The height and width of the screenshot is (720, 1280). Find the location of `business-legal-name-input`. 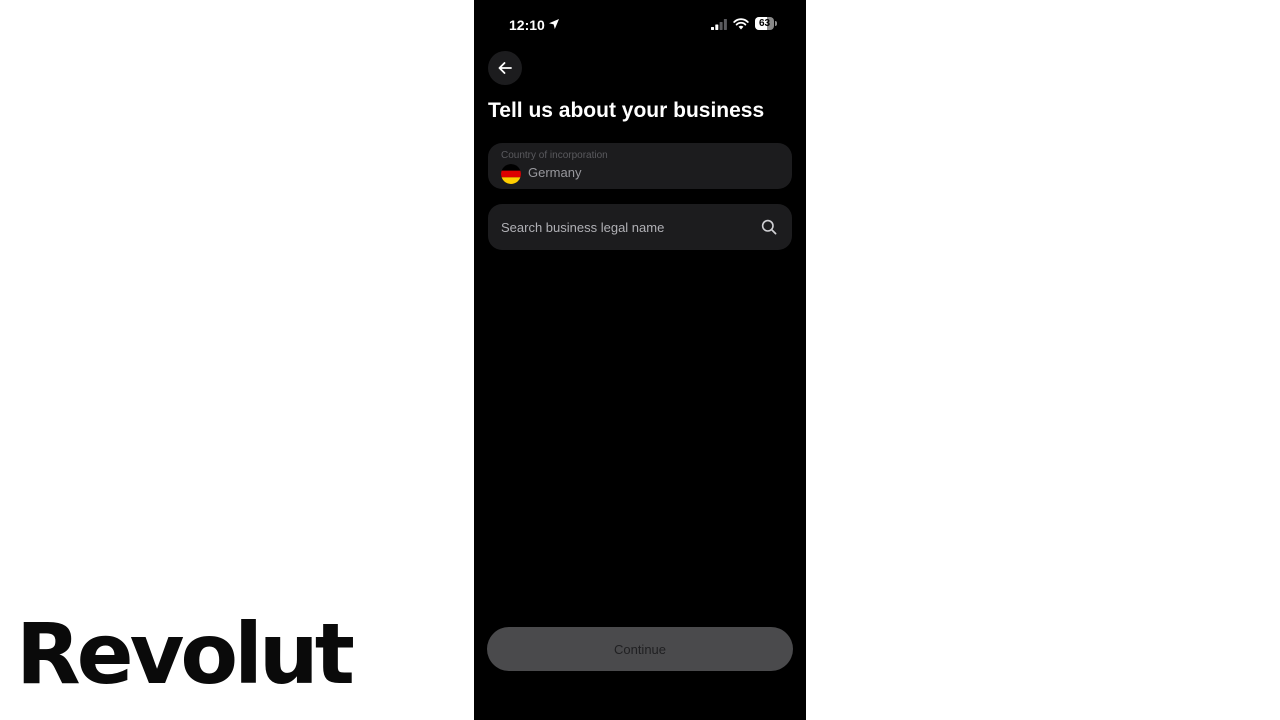

business-legal-name-input is located at coordinates (626, 227).